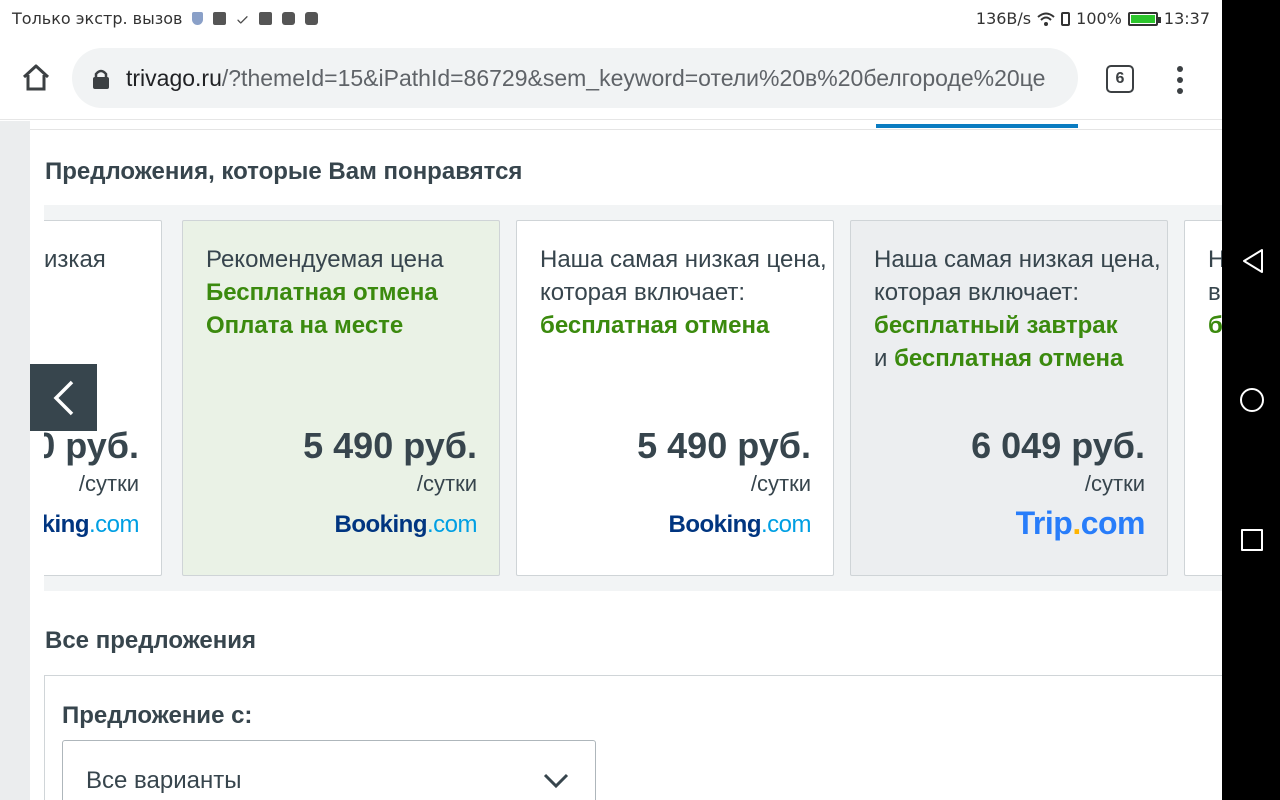 Image resolution: width=1280 pixels, height=800 pixels. I want to click on chevron-left-icon, so click(63, 397).